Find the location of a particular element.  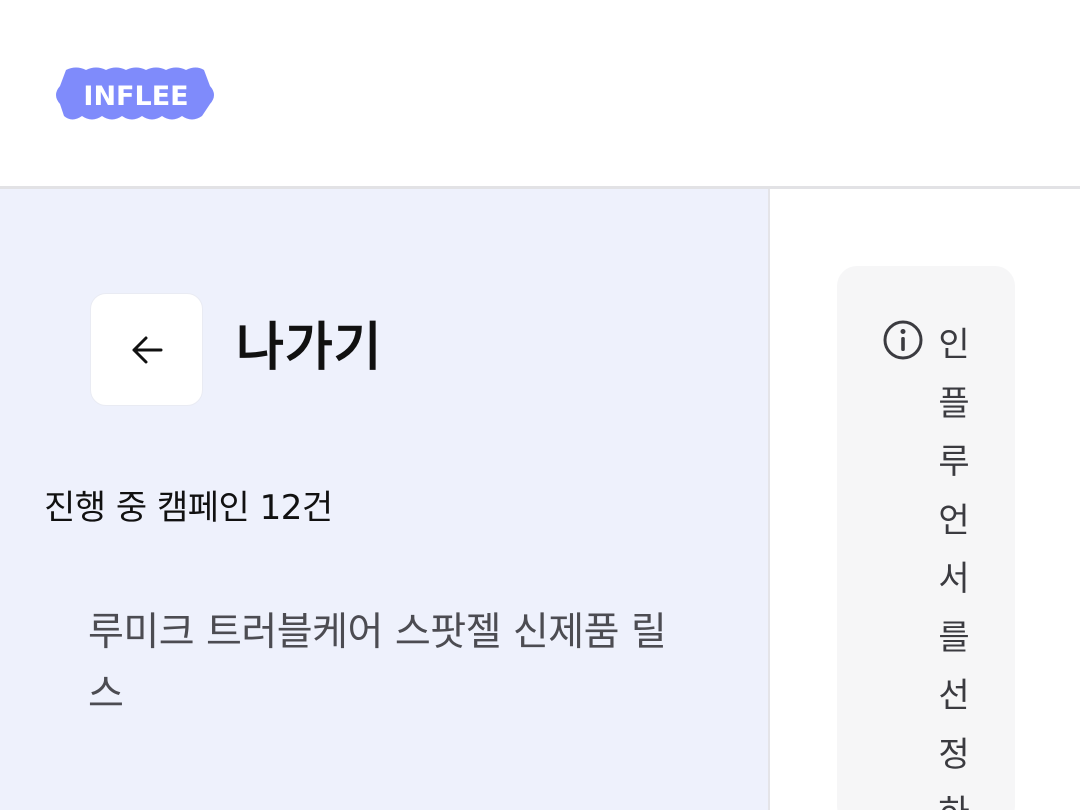

arrow-left-icon is located at coordinates (147, 349).